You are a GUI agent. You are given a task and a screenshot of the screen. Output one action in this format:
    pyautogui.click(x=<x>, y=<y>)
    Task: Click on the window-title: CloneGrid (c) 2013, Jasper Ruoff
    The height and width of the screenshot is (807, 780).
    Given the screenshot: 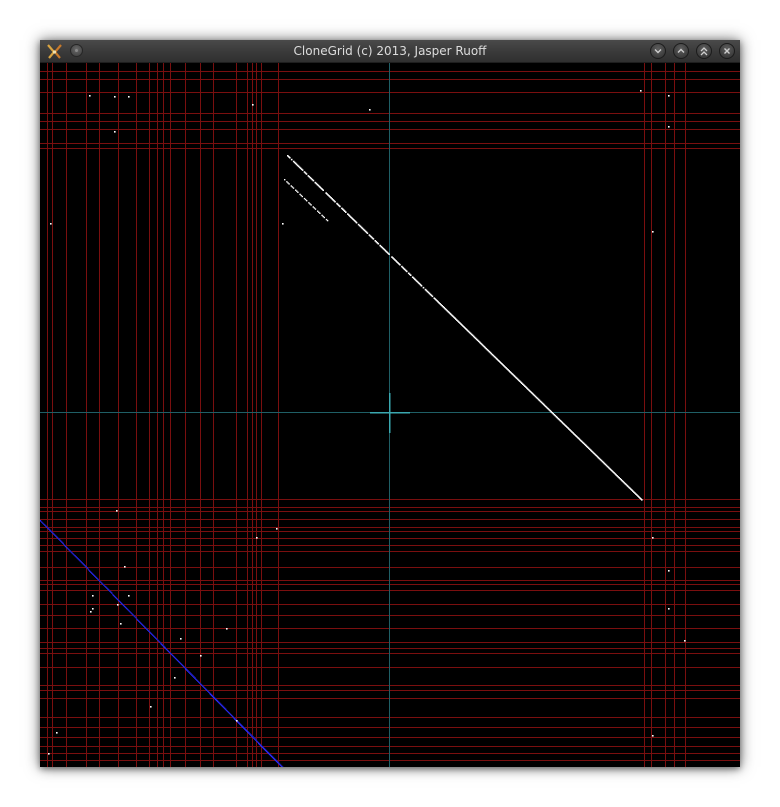 What is the action you would take?
    pyautogui.click(x=390, y=51)
    